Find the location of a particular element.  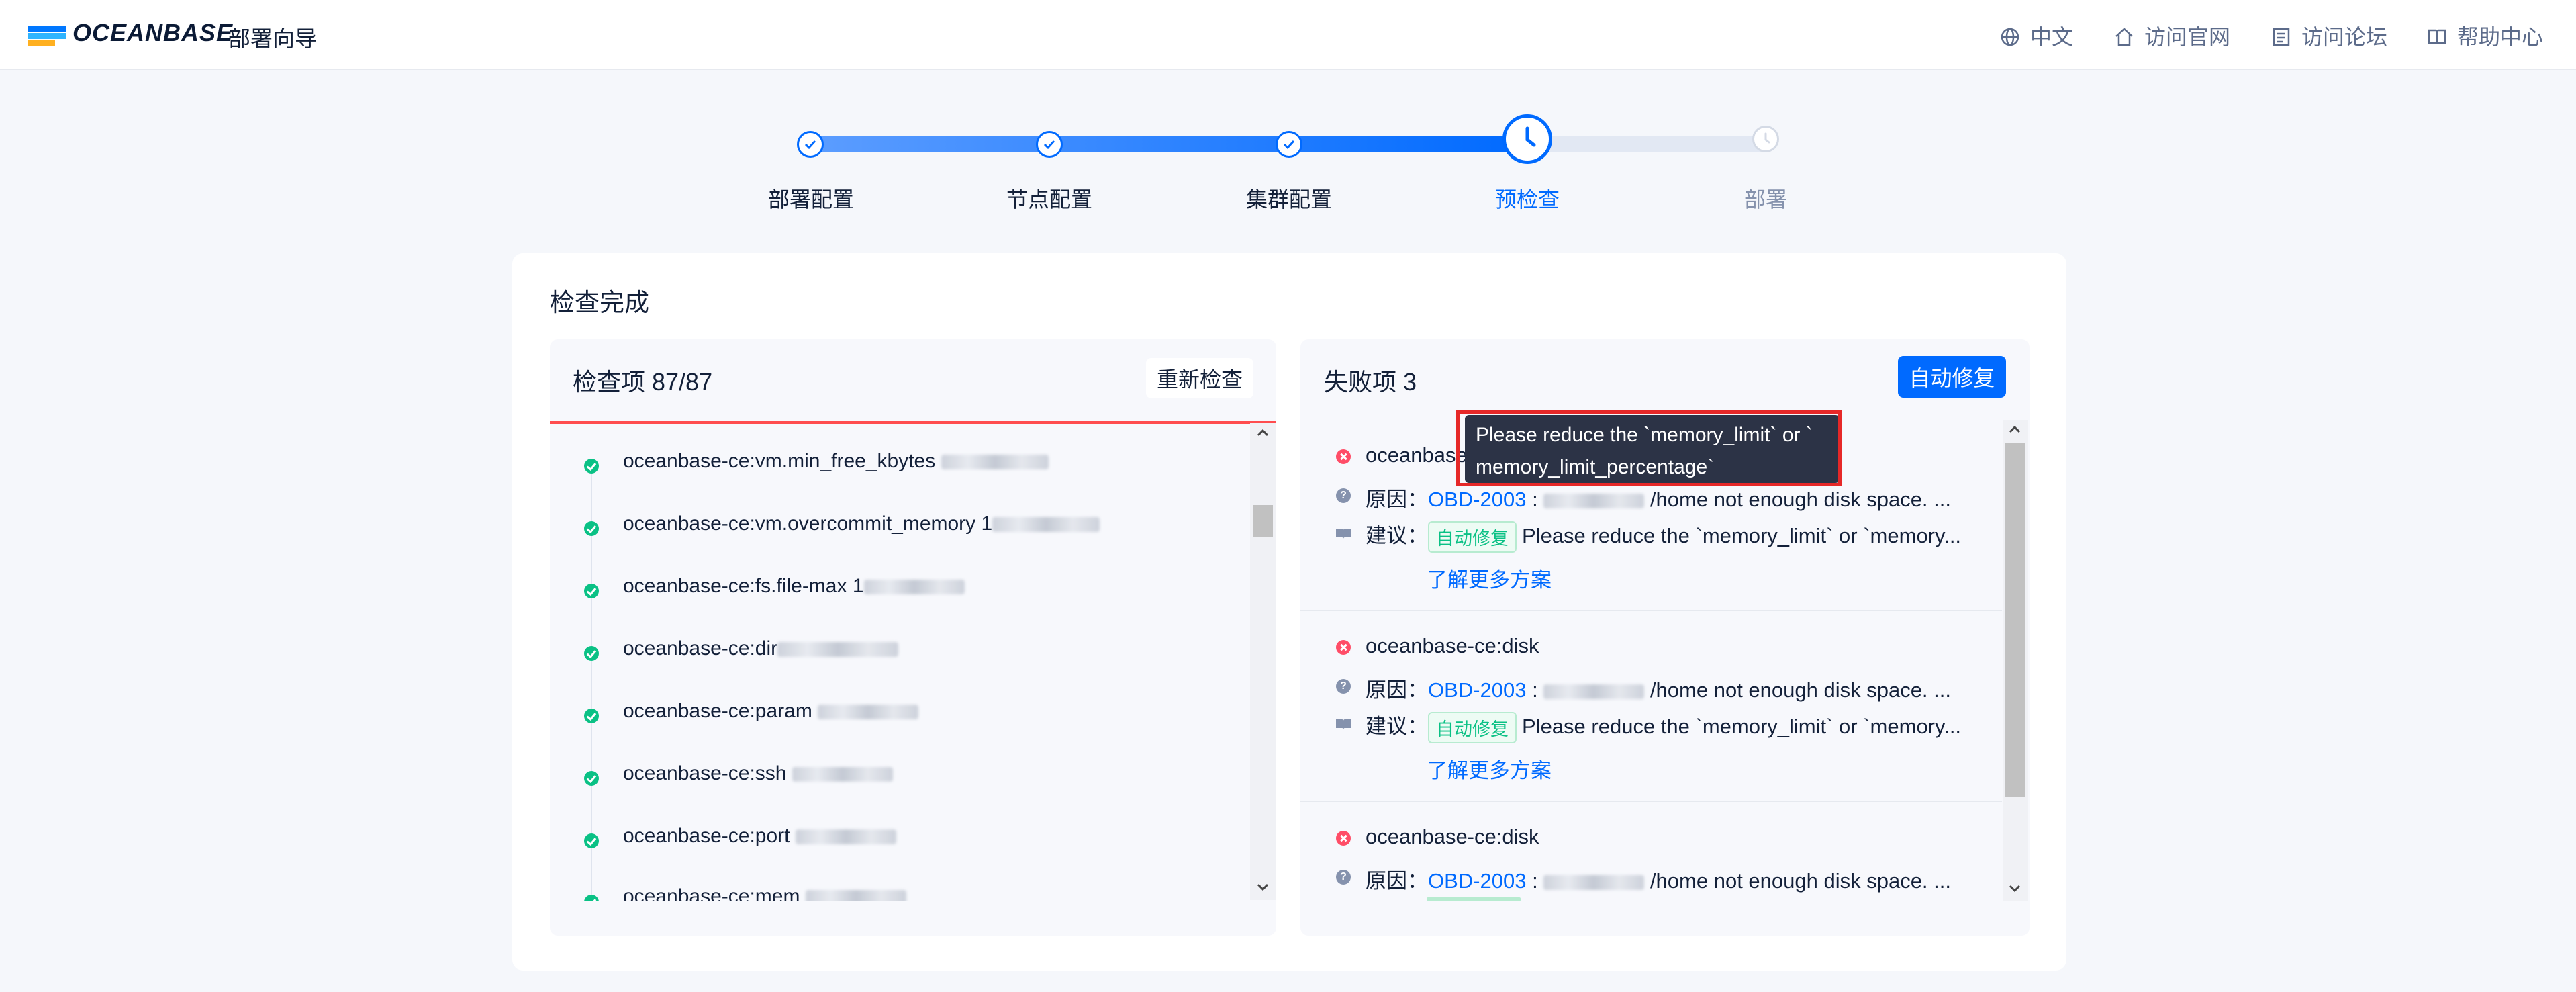

step-2-done-icon is located at coordinates (1049, 145).